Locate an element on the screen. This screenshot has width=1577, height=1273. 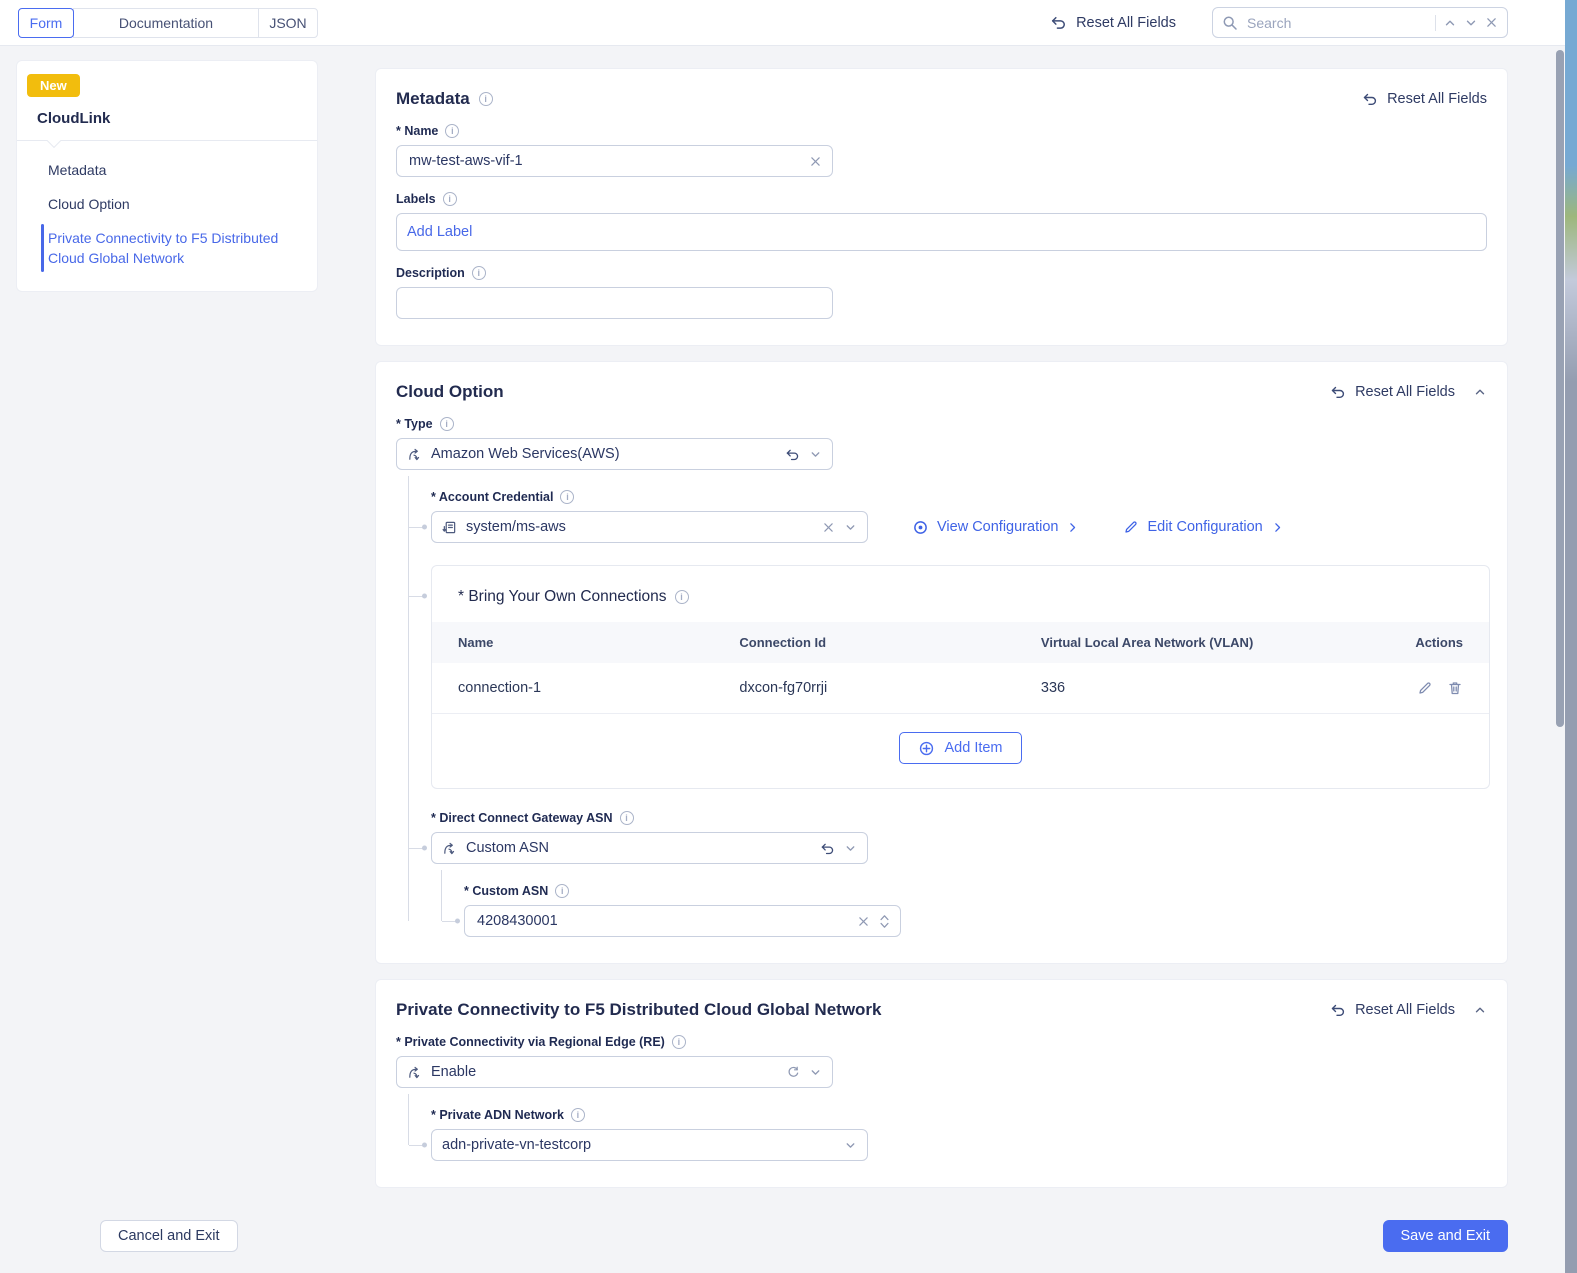
search-divider is located at coordinates (1435, 22).